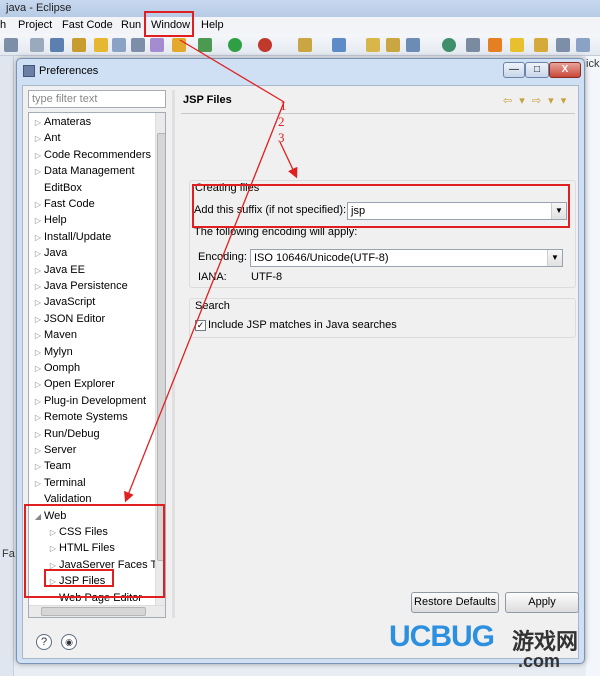 The image size is (600, 676). Describe the element at coordinates (35, 25) in the screenshot. I see `menu-project: Project` at that location.